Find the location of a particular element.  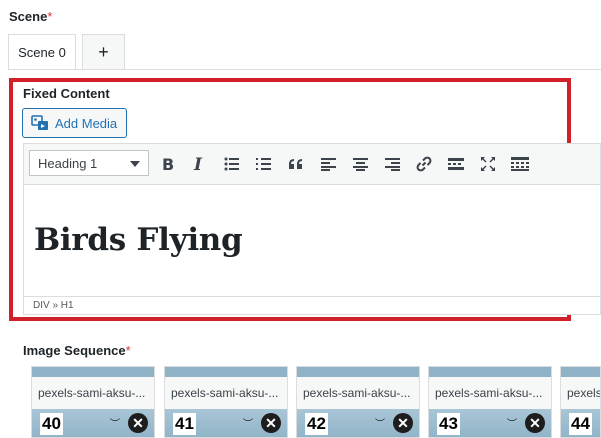

image-thumbnail: pexels-sami-aksu-... 41 ︶ ✕ is located at coordinates (226, 402).